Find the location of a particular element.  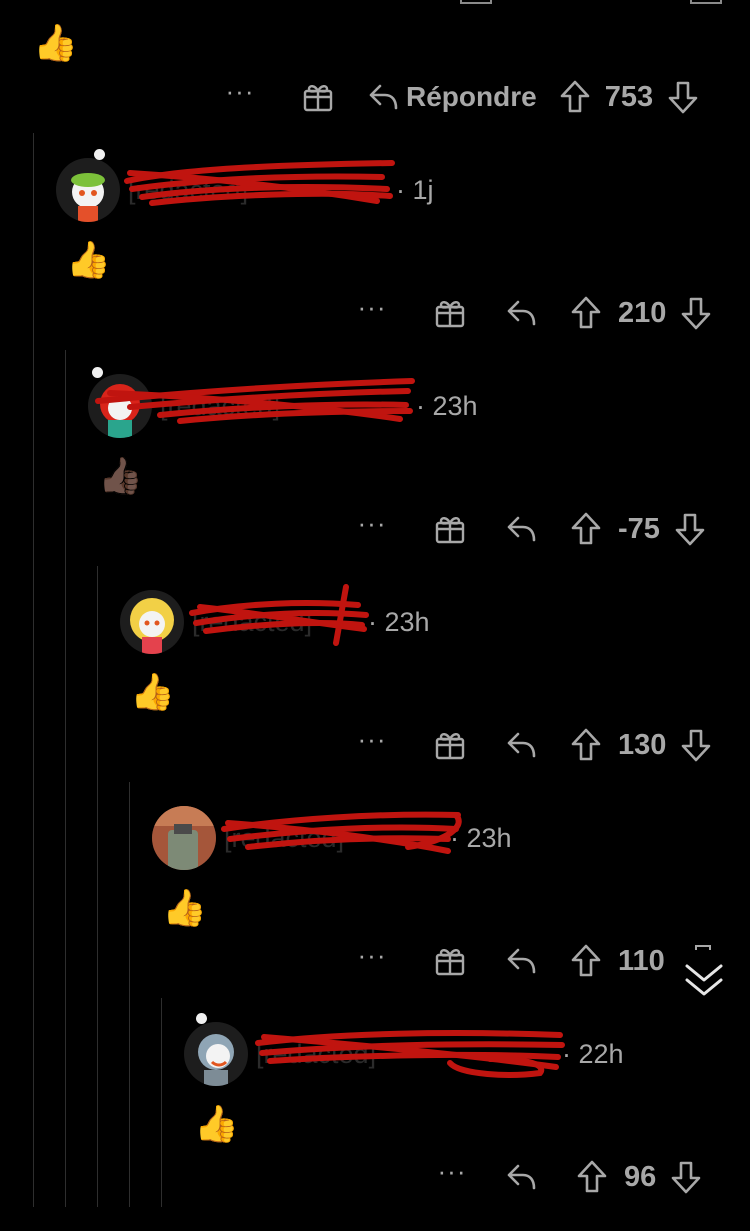

comment-actions: ··· -75 is located at coordinates (530, 529).